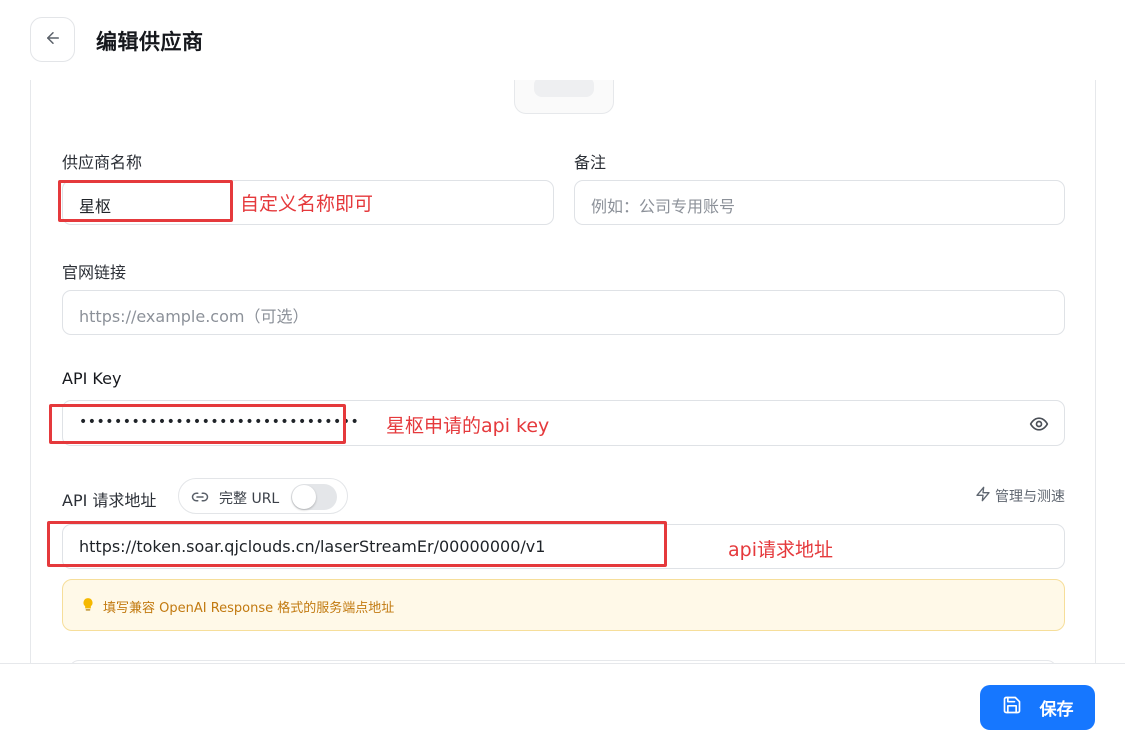 This screenshot has height=749, width=1125. I want to click on name-label: 供应商名称, so click(102, 162).